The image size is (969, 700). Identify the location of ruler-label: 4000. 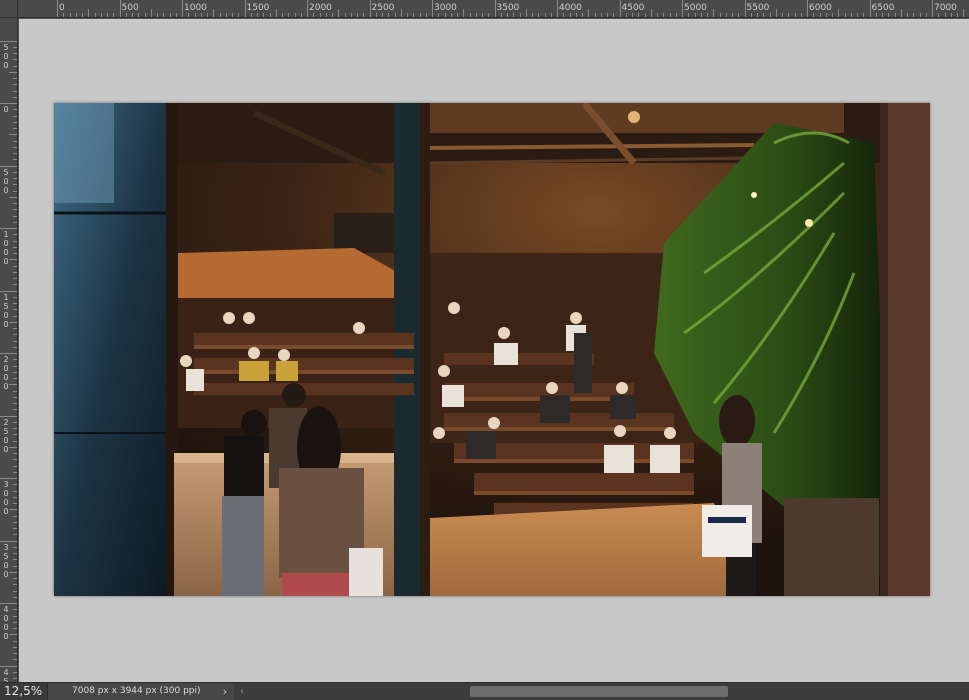
(570, 8).